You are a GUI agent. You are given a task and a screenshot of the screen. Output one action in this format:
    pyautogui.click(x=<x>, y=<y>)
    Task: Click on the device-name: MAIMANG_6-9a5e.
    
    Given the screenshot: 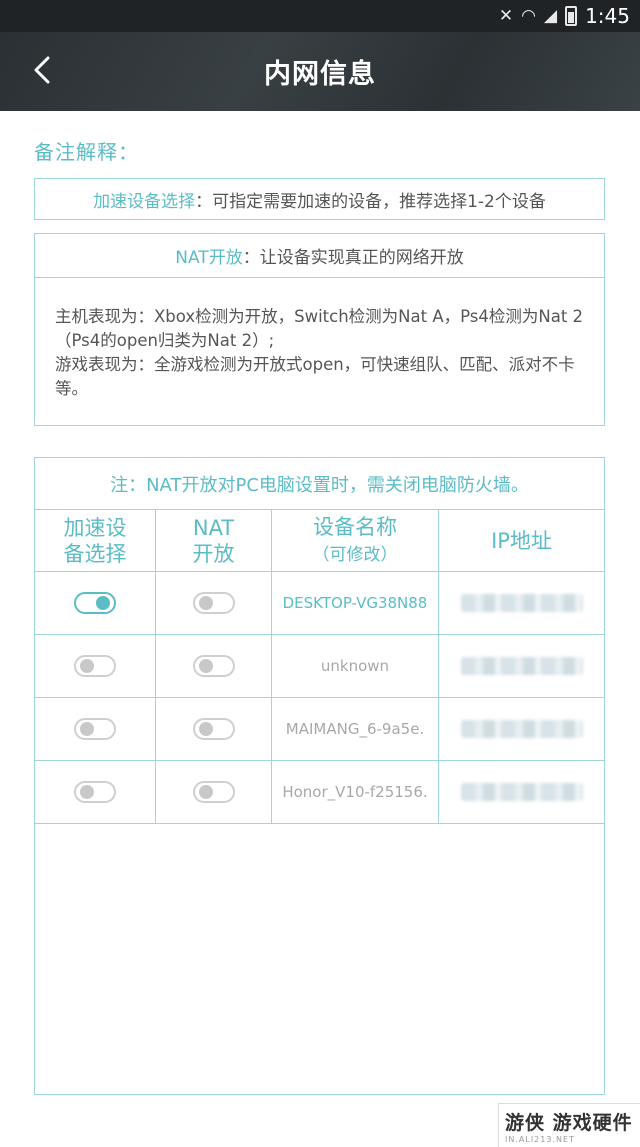 What is the action you would take?
    pyautogui.click(x=355, y=729)
    